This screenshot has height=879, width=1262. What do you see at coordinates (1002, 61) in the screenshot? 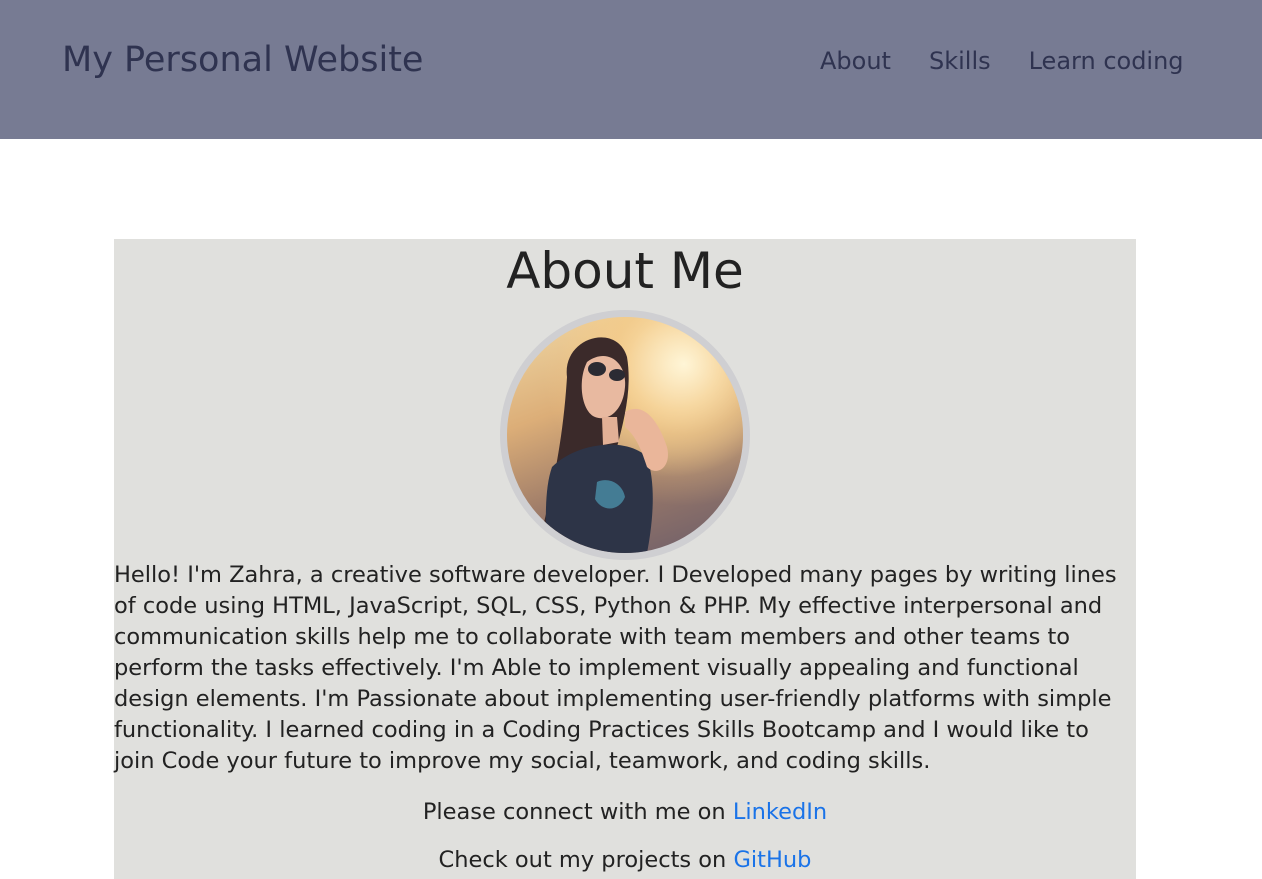
I see `main-nav: About Skills Learn coding` at bounding box center [1002, 61].